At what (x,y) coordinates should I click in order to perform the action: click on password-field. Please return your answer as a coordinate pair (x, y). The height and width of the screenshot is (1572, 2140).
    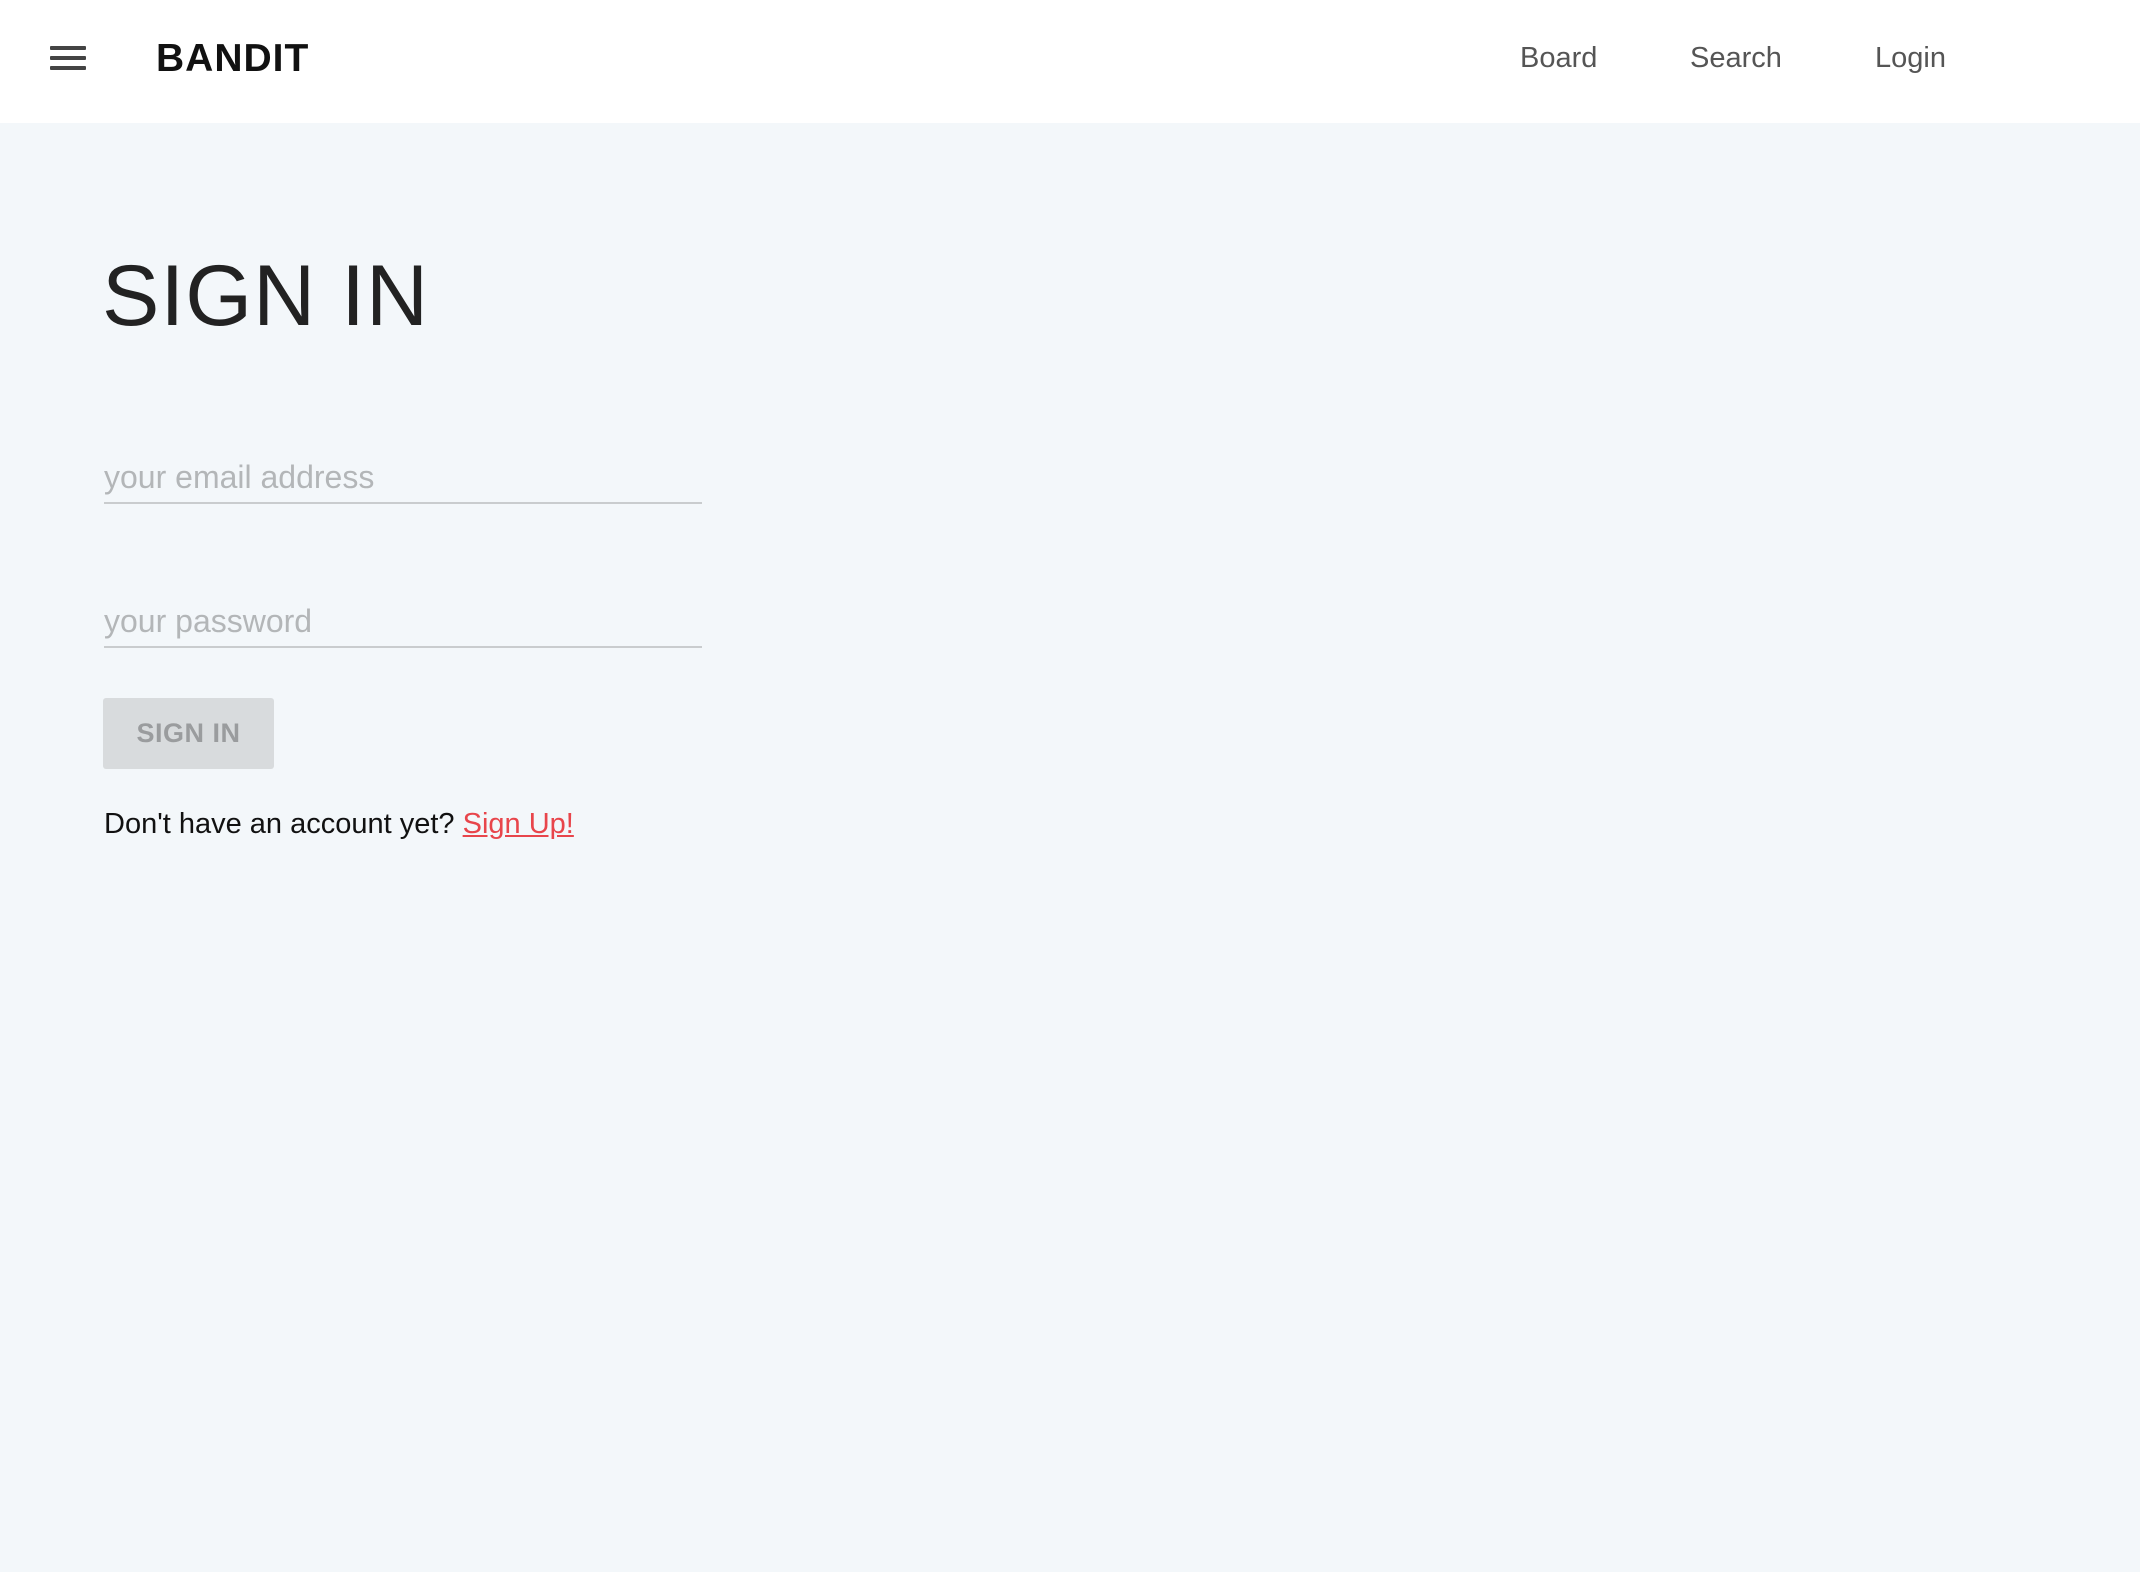
    Looking at the image, I should click on (403, 622).